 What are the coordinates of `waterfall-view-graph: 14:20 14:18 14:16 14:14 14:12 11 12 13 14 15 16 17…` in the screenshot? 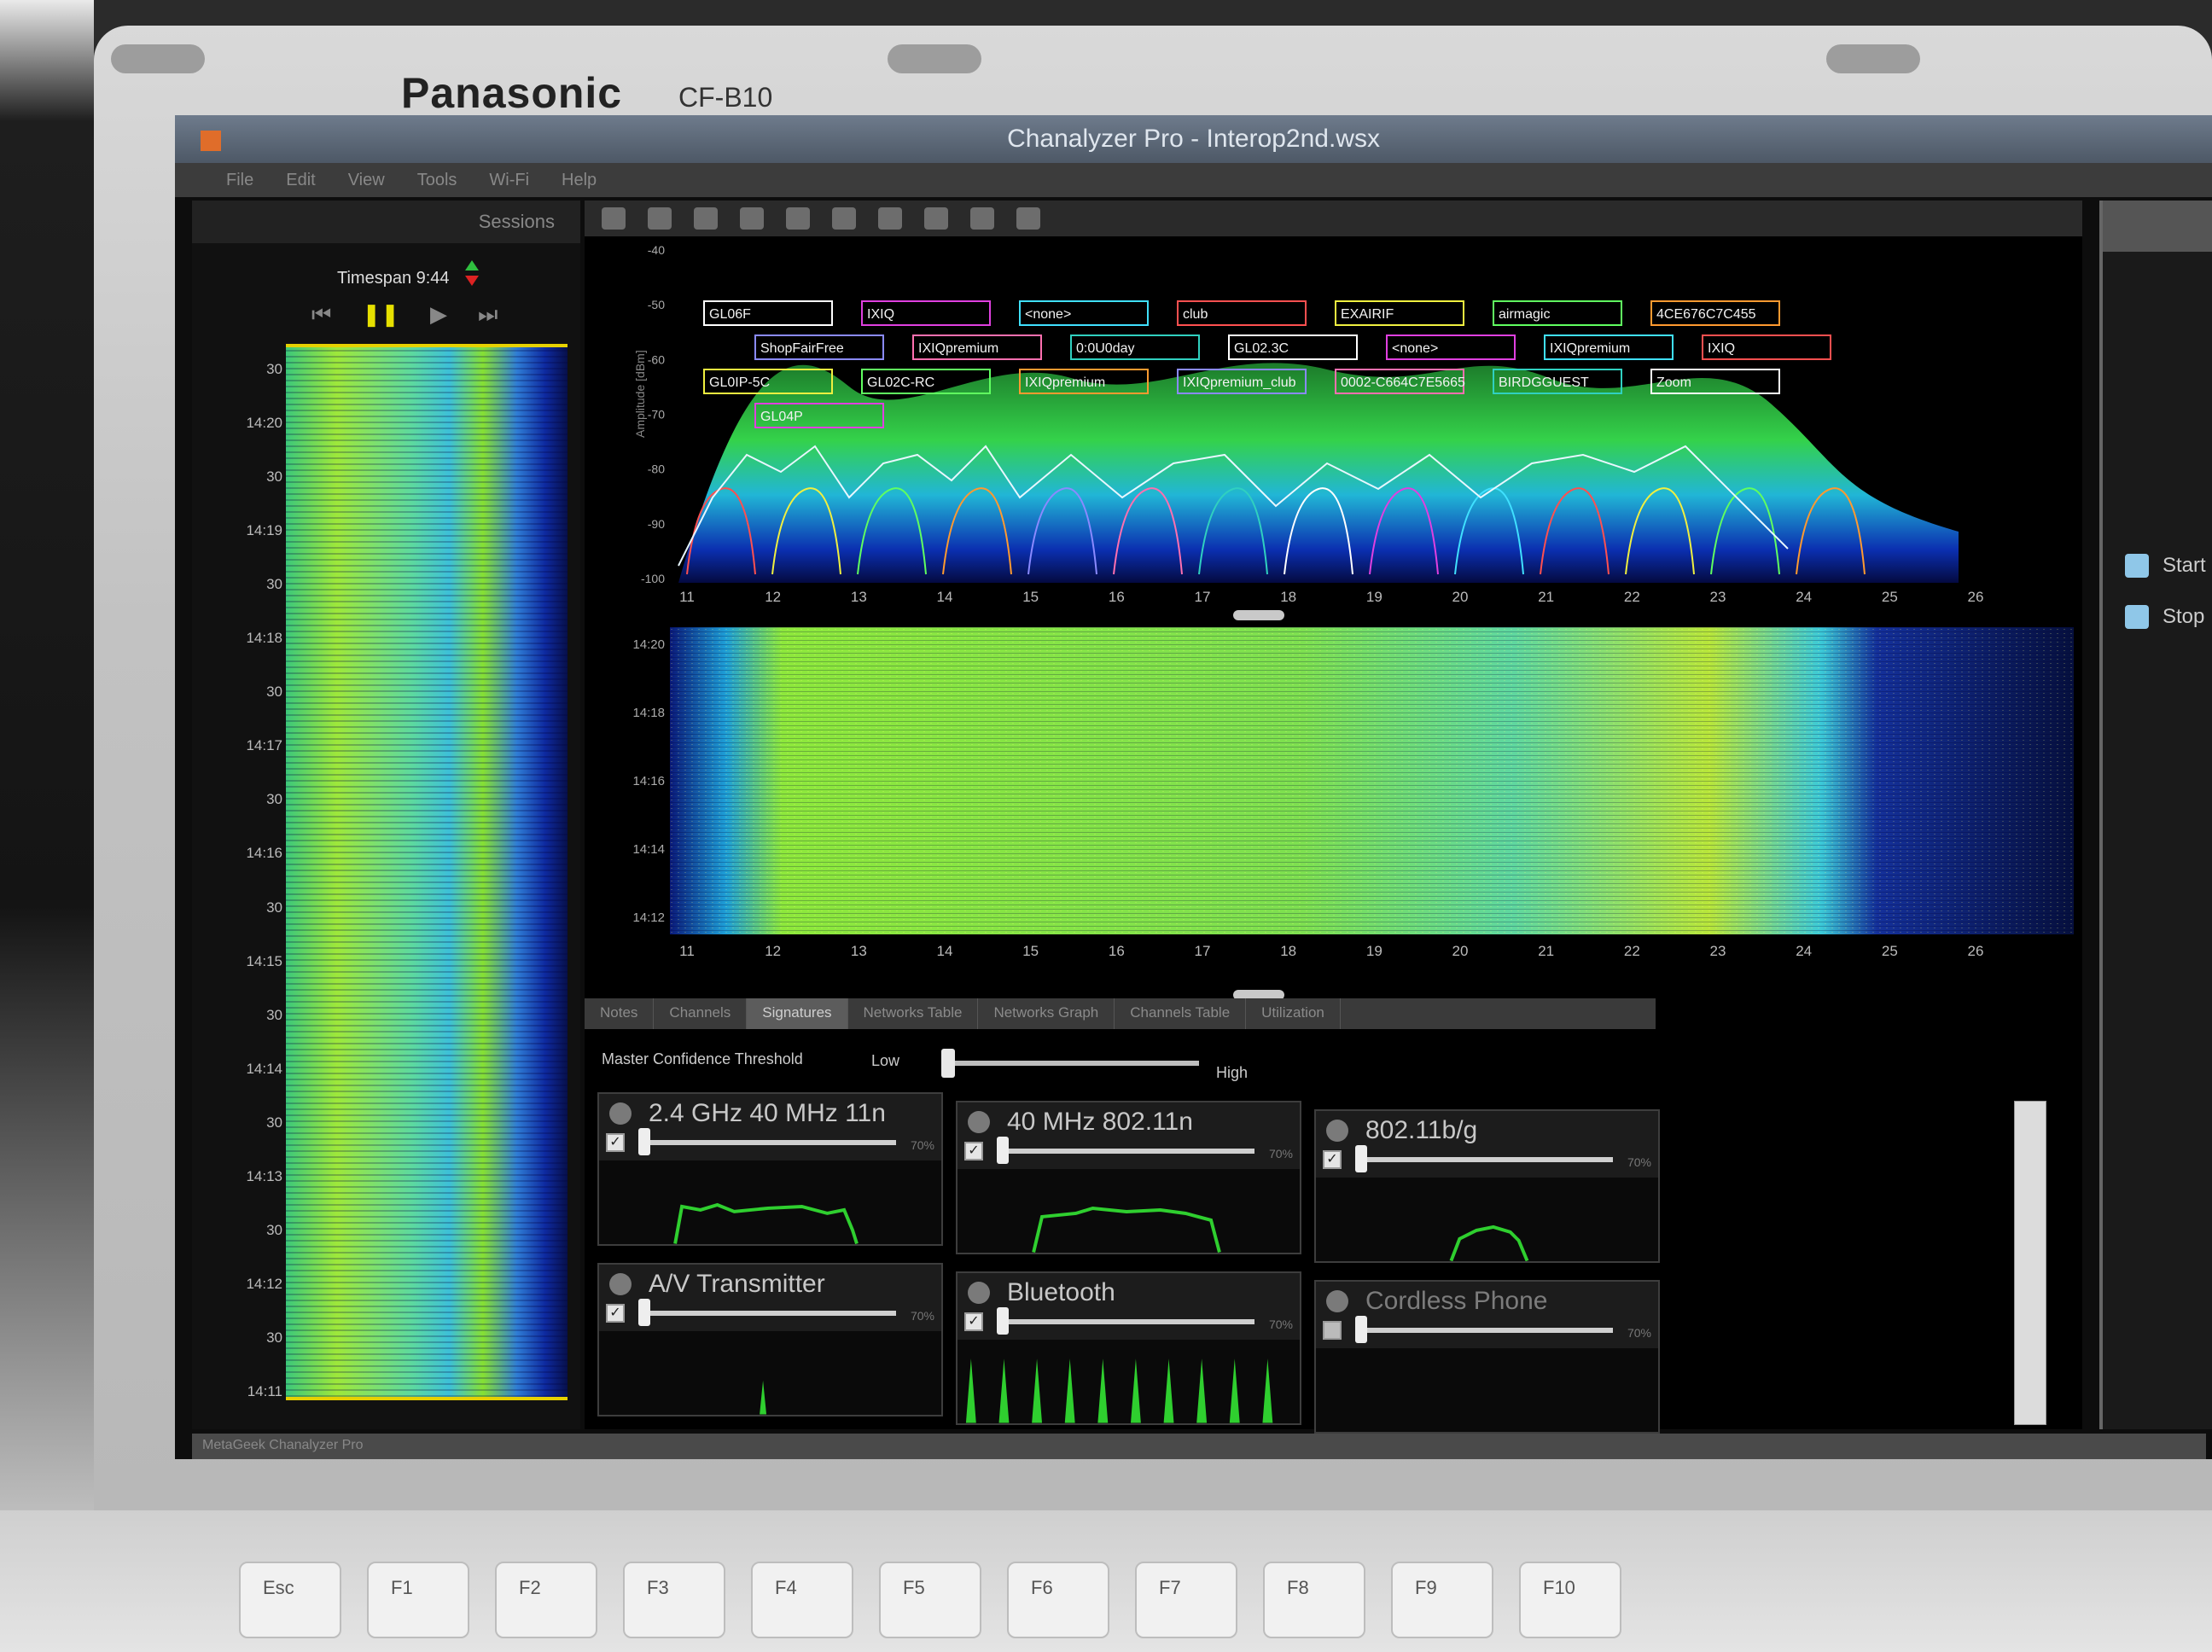 It's located at (1350, 798).